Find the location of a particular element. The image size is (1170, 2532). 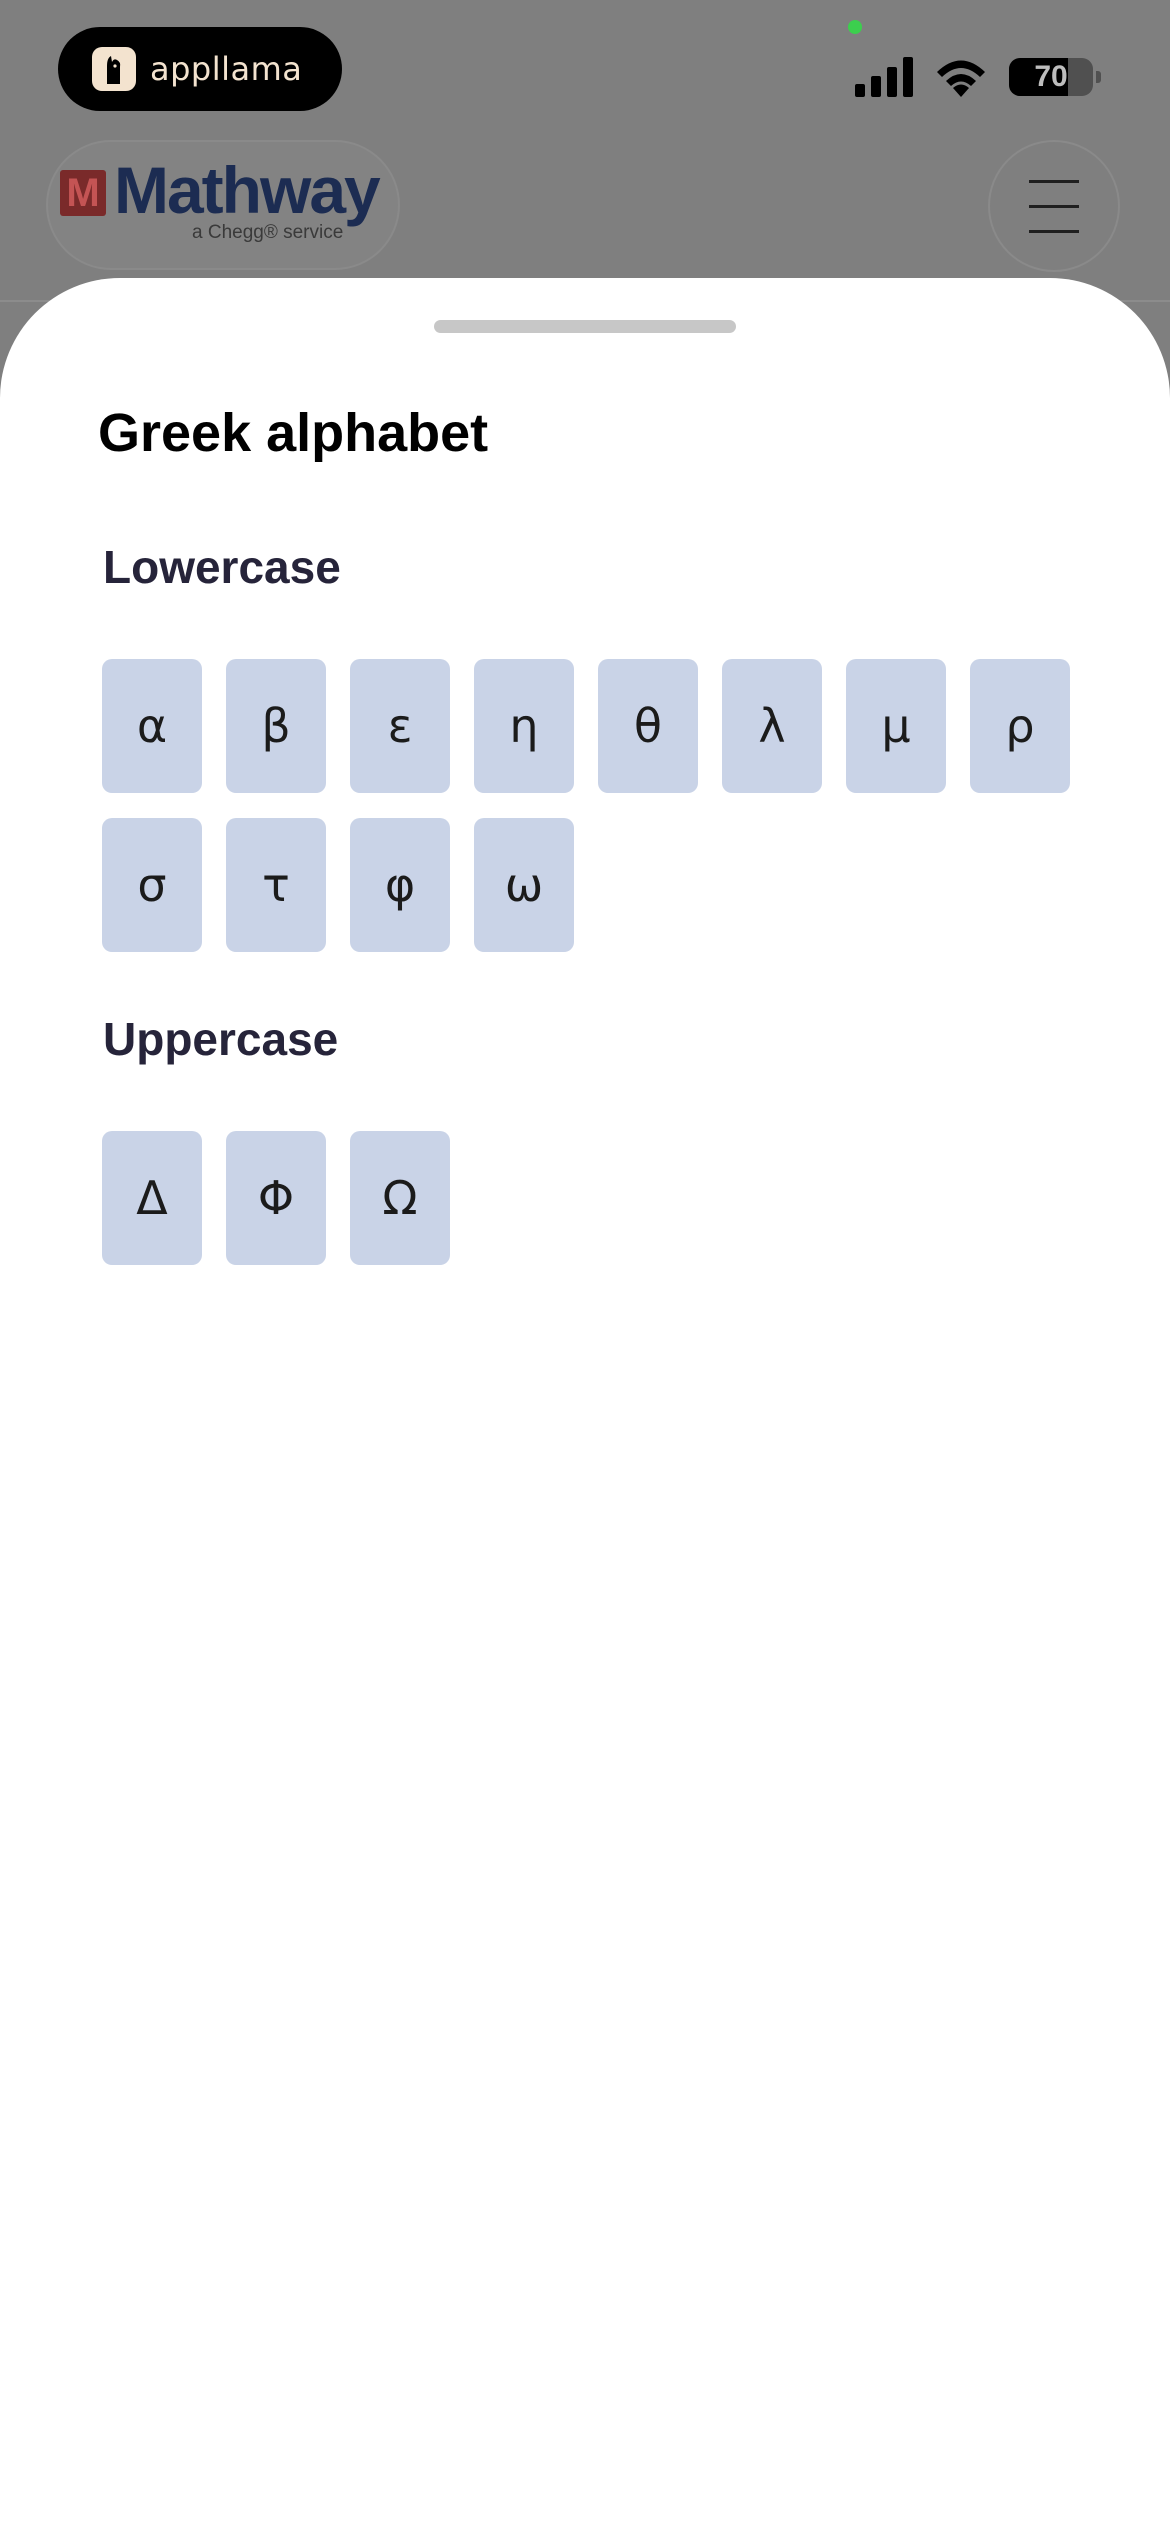

symbol-key-sigma: σ is located at coordinates (152, 885).